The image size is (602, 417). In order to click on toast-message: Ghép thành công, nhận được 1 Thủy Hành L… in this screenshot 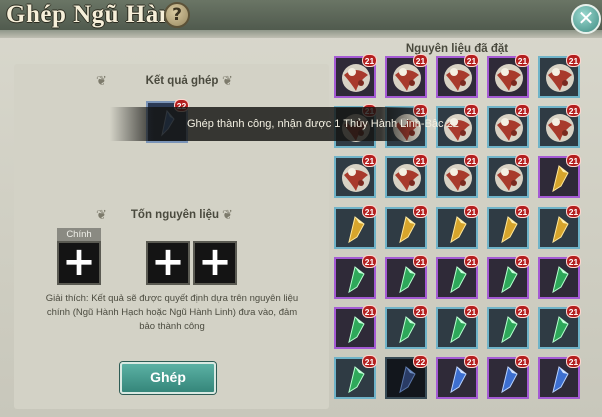, I will do `click(323, 124)`.